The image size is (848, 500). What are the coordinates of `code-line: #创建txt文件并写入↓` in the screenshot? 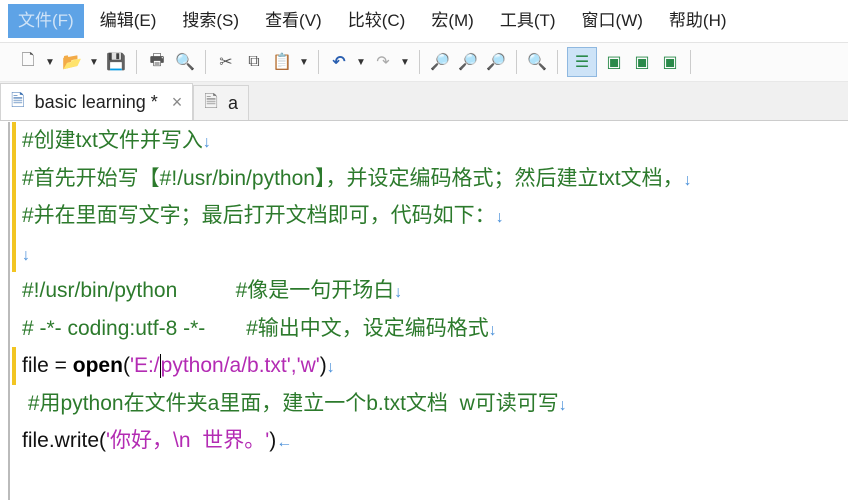 It's located at (429, 141).